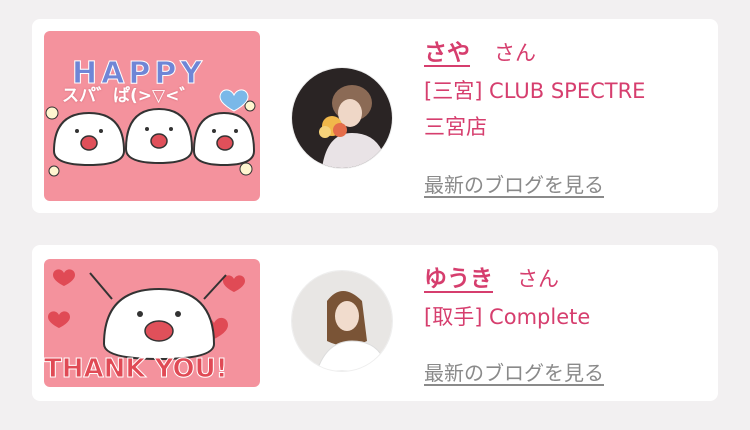 The height and width of the screenshot is (430, 750). I want to click on shop-name-line: [取手] Complete, so click(507, 317).